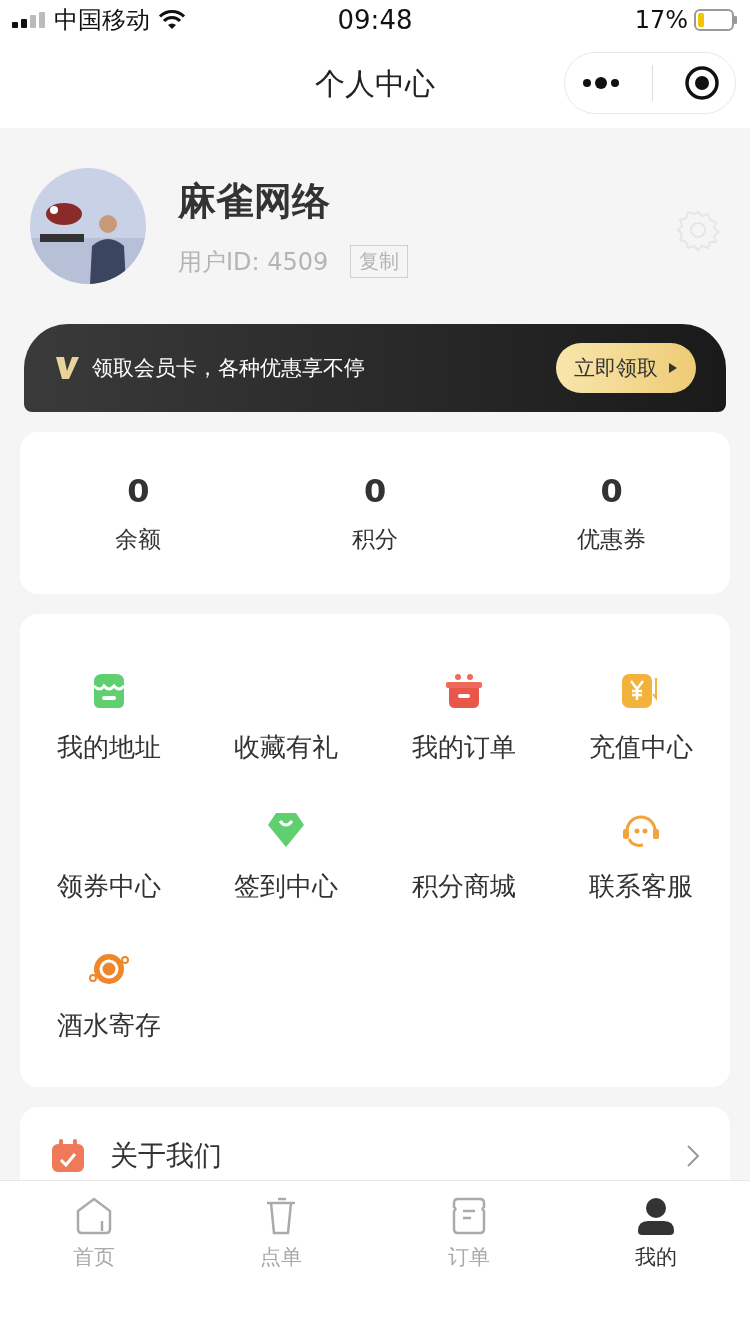 The height and width of the screenshot is (1334, 750). Describe the element at coordinates (464, 717) in the screenshot. I see `service-item: 我的订单` at that location.